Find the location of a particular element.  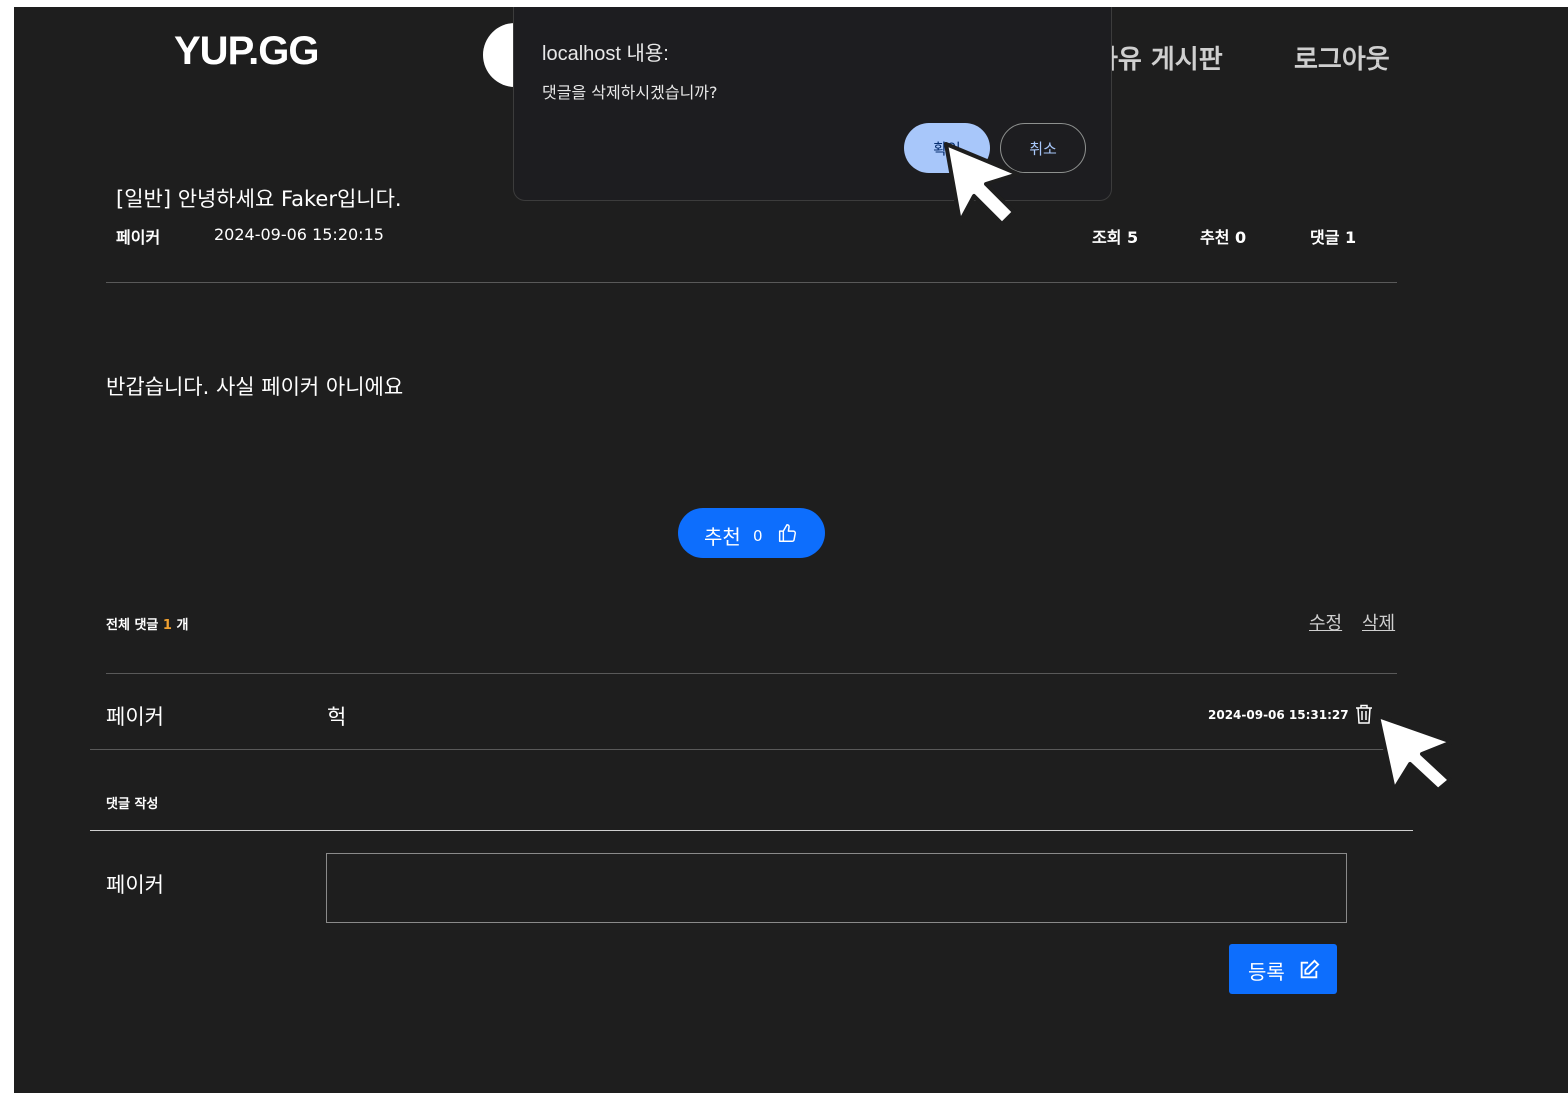

trash-icon is located at coordinates (1364, 714).